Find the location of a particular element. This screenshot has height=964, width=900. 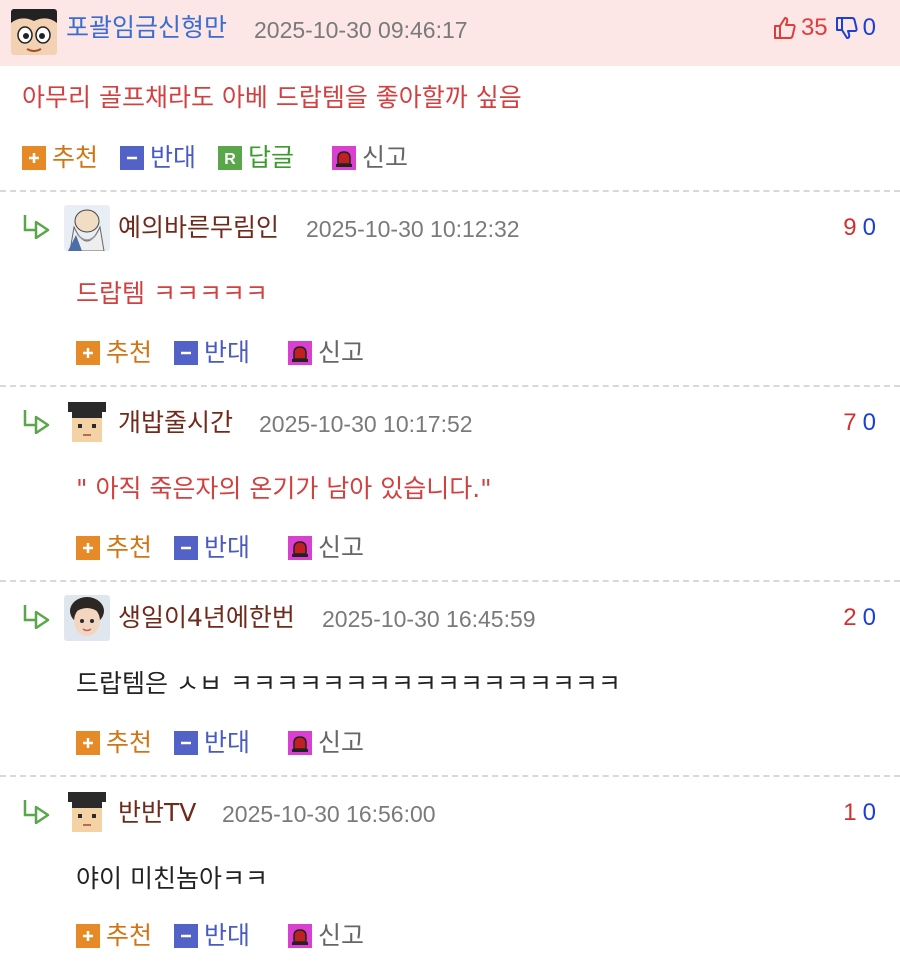

reply-icon: R is located at coordinates (230, 158).